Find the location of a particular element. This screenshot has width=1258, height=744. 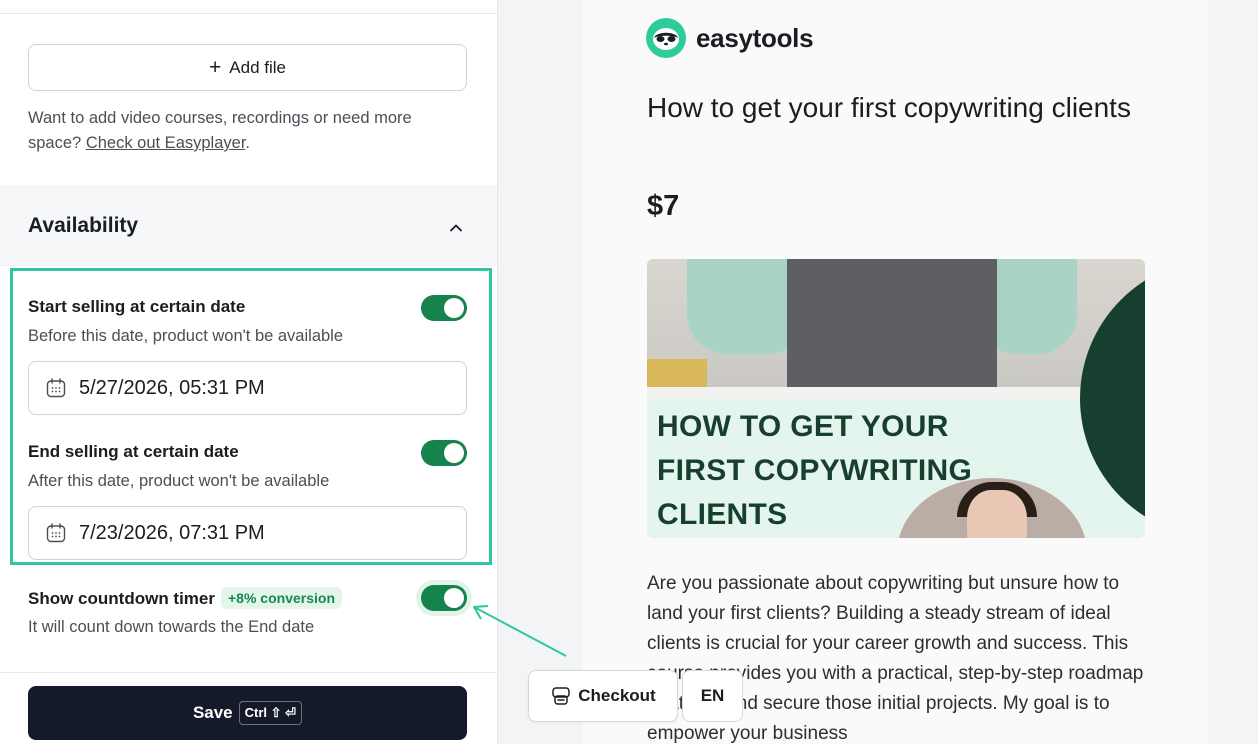

end-date-input: 7/23/2026, 07:31 PM is located at coordinates (247, 533).